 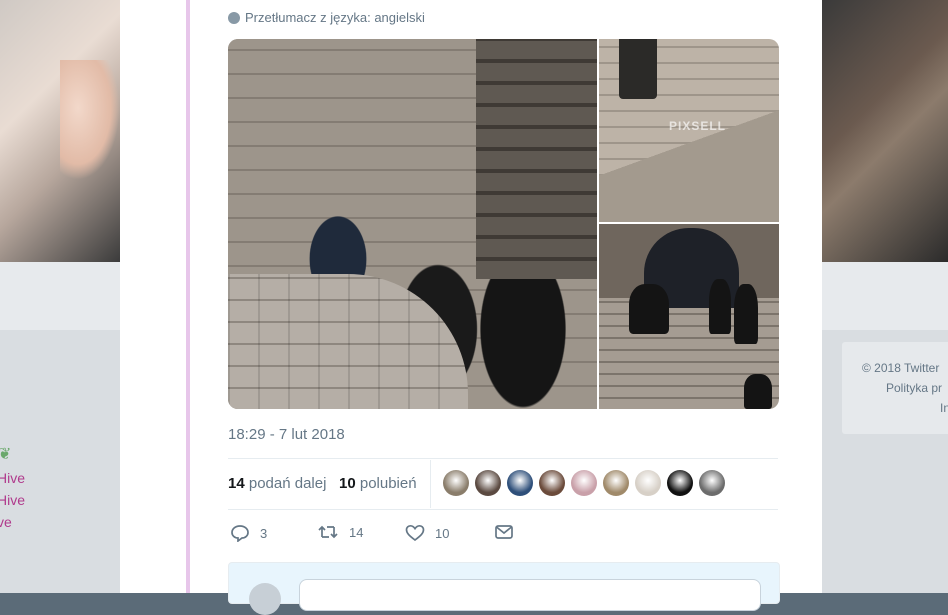 What do you see at coordinates (287, 483) in the screenshot?
I see `retweets-label: podań dalej` at bounding box center [287, 483].